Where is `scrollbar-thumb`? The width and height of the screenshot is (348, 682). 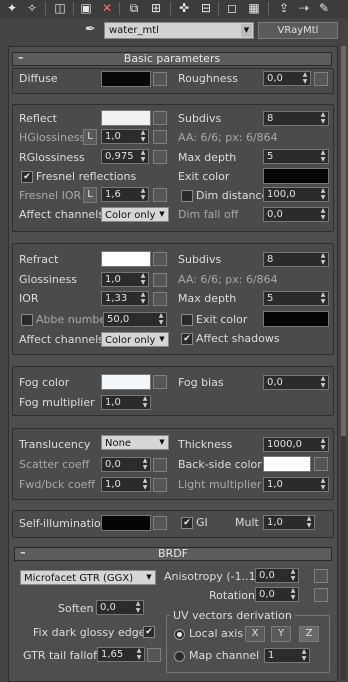 scrollbar-thumb is located at coordinates (343, 241).